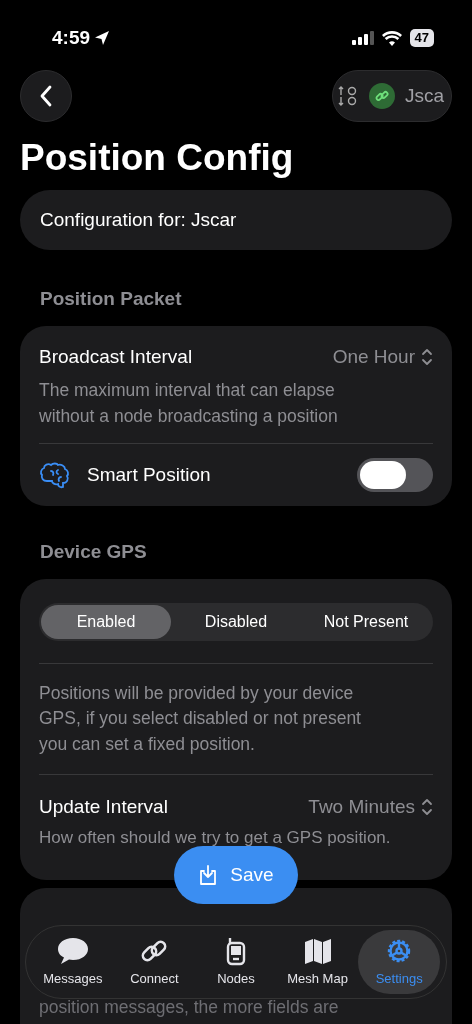  What do you see at coordinates (106, 621) in the screenshot?
I see `segment: Enabled` at bounding box center [106, 621].